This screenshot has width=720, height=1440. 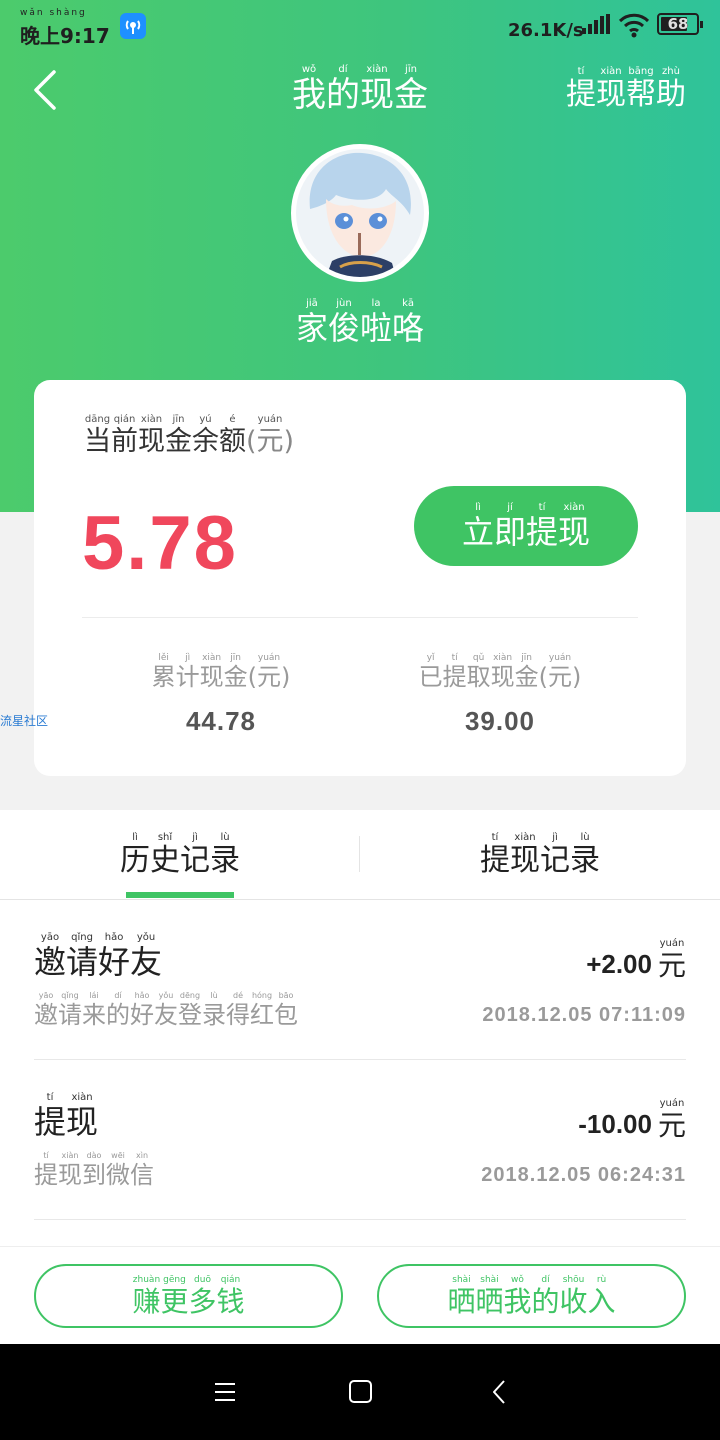 What do you see at coordinates (187, 677) in the screenshot?
I see `hanzi: 计` at bounding box center [187, 677].